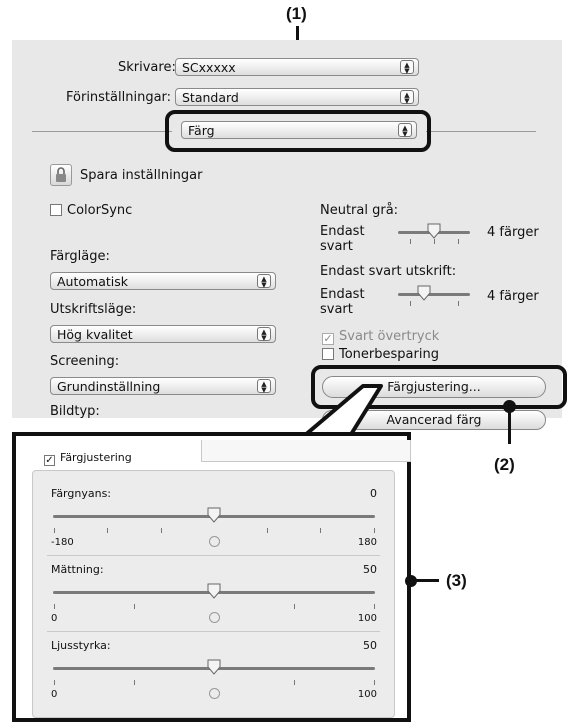  What do you see at coordinates (426, 580) in the screenshot?
I see `callout-3-line` at bounding box center [426, 580].